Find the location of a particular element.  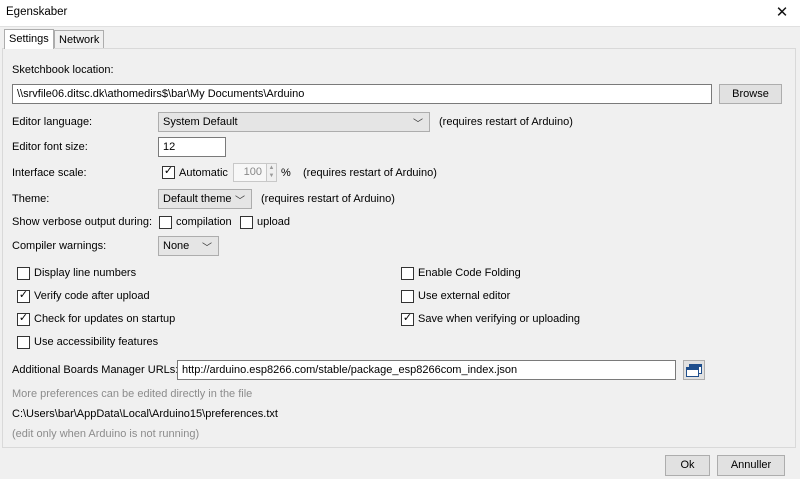

browse-button: Browse is located at coordinates (750, 94).